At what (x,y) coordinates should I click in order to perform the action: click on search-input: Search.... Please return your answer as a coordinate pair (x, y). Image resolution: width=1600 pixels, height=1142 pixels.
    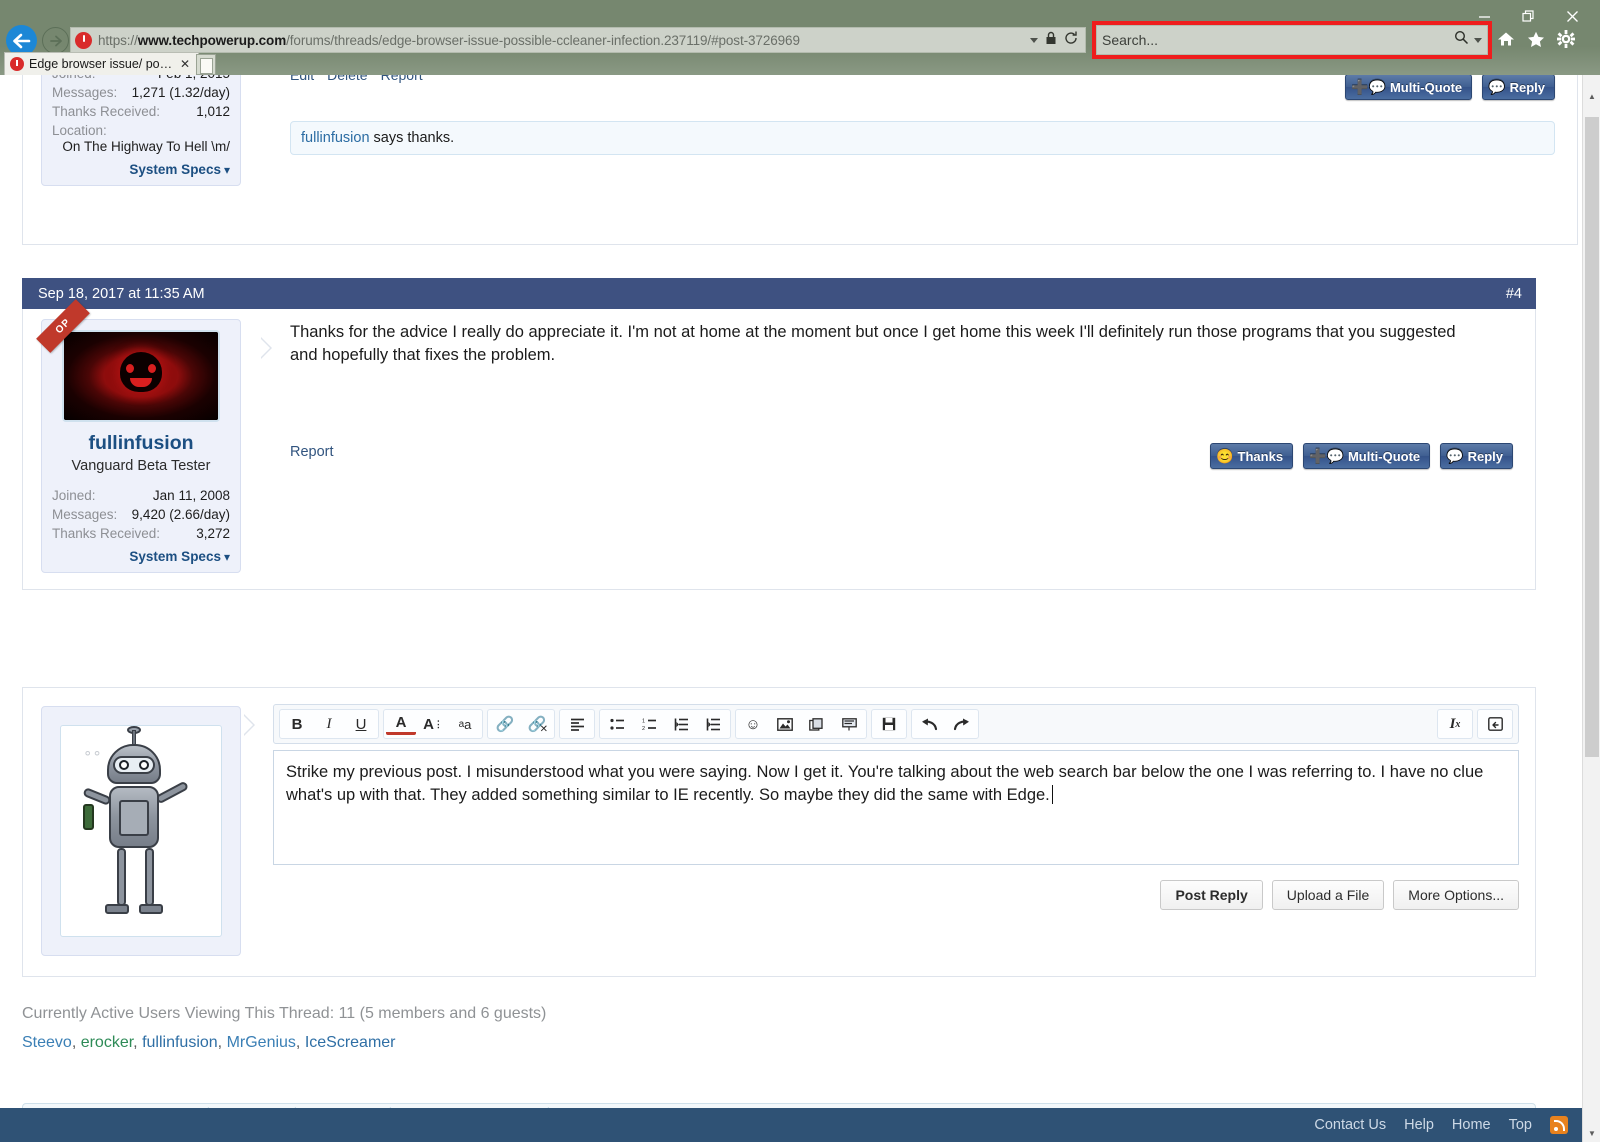
    Looking at the image, I should click on (1278, 40).